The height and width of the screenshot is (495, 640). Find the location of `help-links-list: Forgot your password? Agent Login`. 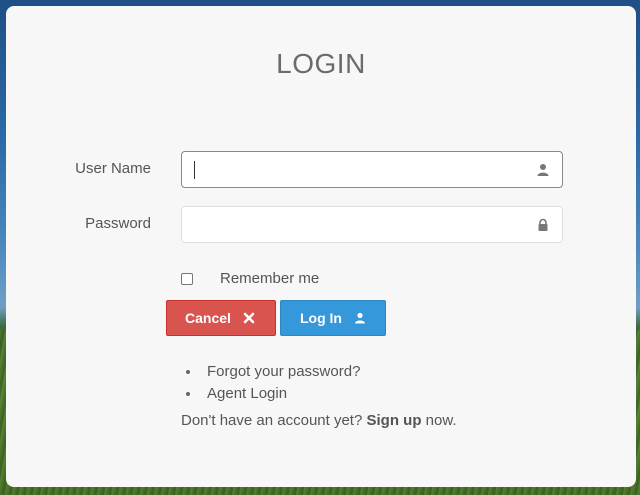

help-links-list: Forgot your password? Agent Login is located at coordinates (270, 383).